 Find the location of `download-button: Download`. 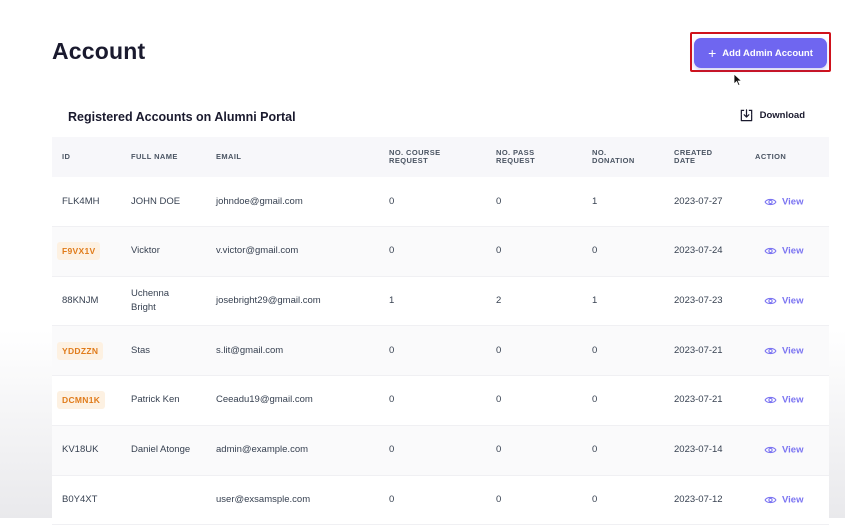

download-button: Download is located at coordinates (772, 115).